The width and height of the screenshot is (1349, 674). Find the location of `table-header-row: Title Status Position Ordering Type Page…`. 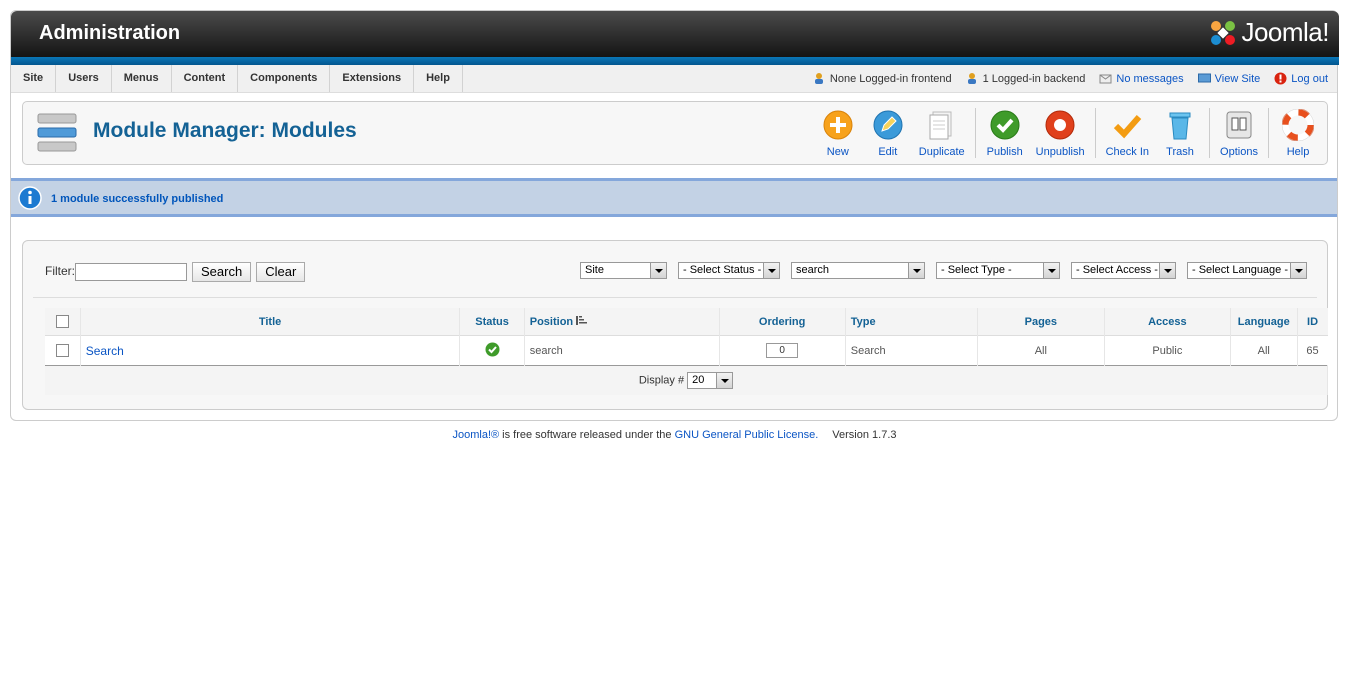

table-header-row: Title Status Position Ordering Type Page… is located at coordinates (686, 322).